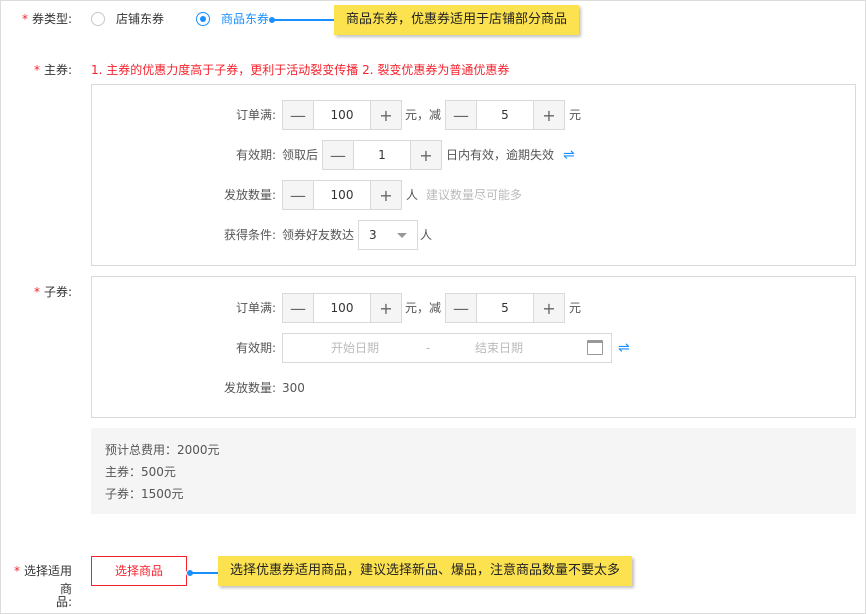 The height and width of the screenshot is (614, 866). What do you see at coordinates (293, 388) in the screenshot?
I see `sub-quantity-value: 300` at bounding box center [293, 388].